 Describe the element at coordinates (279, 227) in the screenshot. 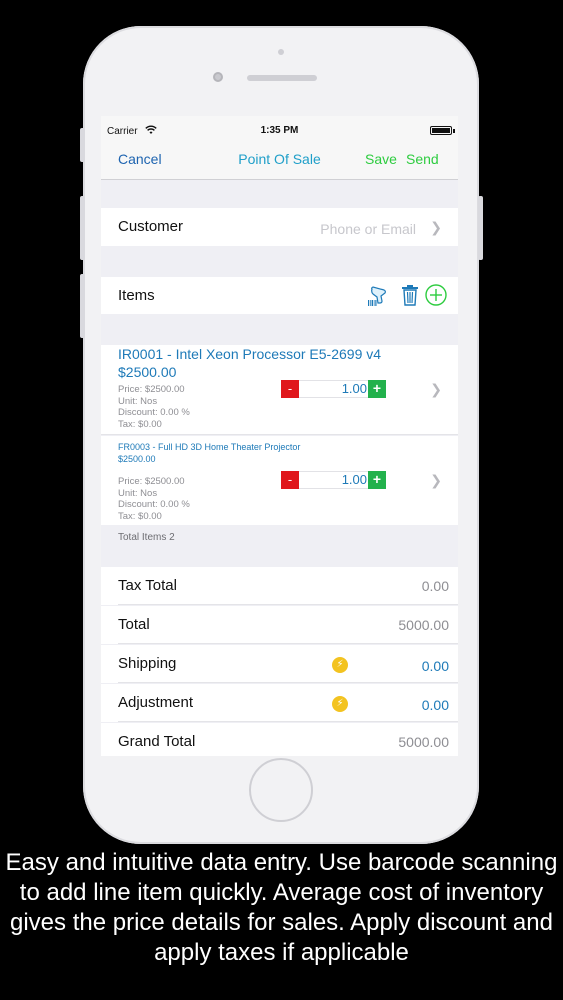

I see `customer-row: Customer Phone or Email ❯` at that location.